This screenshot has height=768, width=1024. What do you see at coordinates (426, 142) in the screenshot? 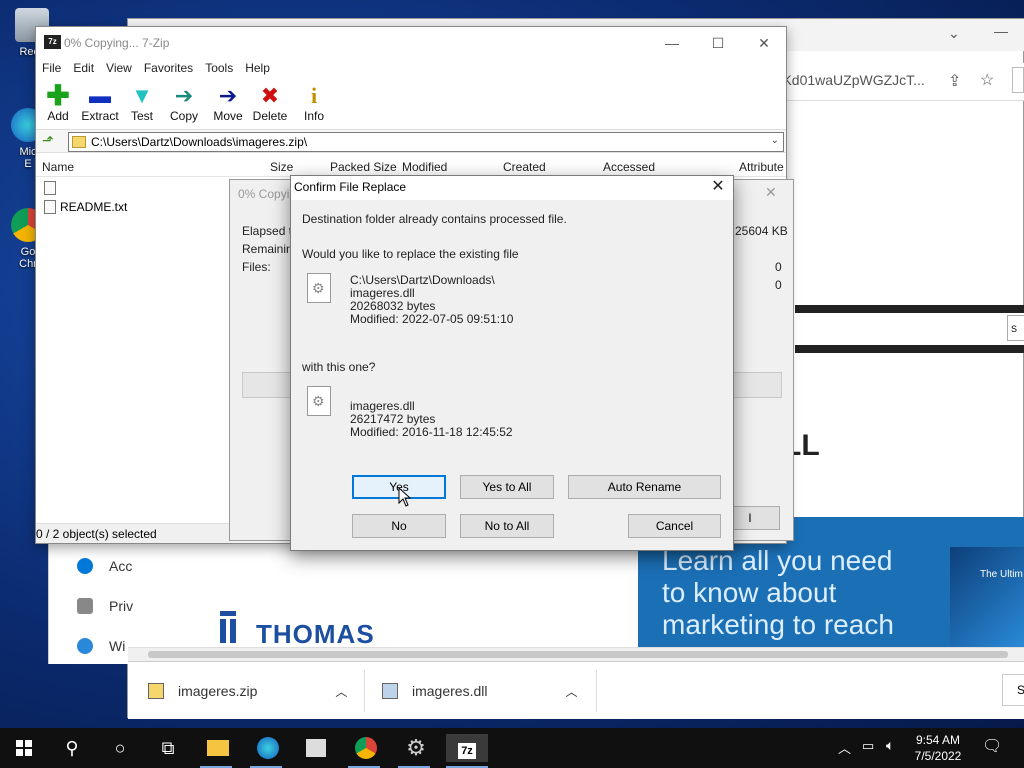
I see `path-input: C:\Users\Dartz\Downloads\imageres.zip\ ⌄` at bounding box center [426, 142].